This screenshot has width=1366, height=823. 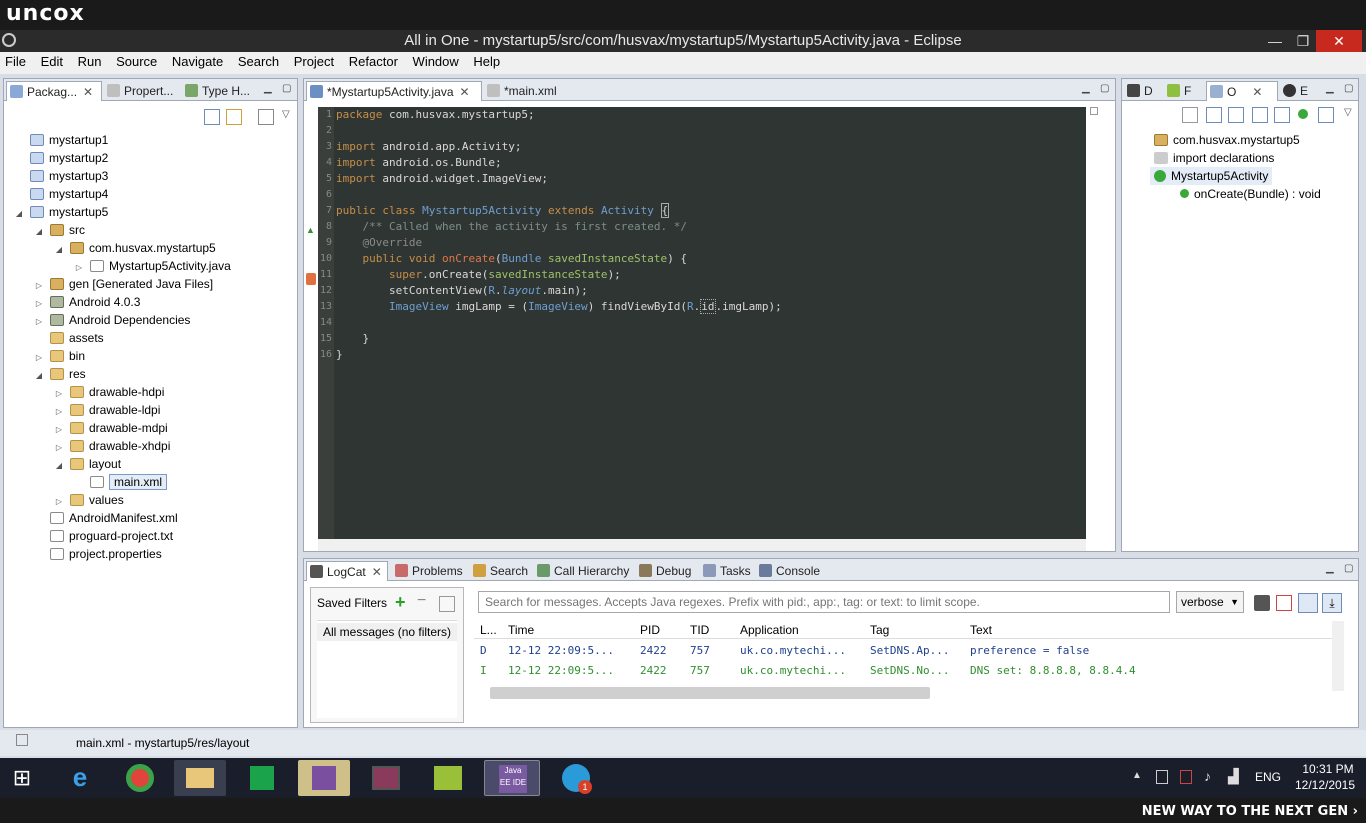 What do you see at coordinates (791, 571) in the screenshot?
I see `tab-console: Console` at bounding box center [791, 571].